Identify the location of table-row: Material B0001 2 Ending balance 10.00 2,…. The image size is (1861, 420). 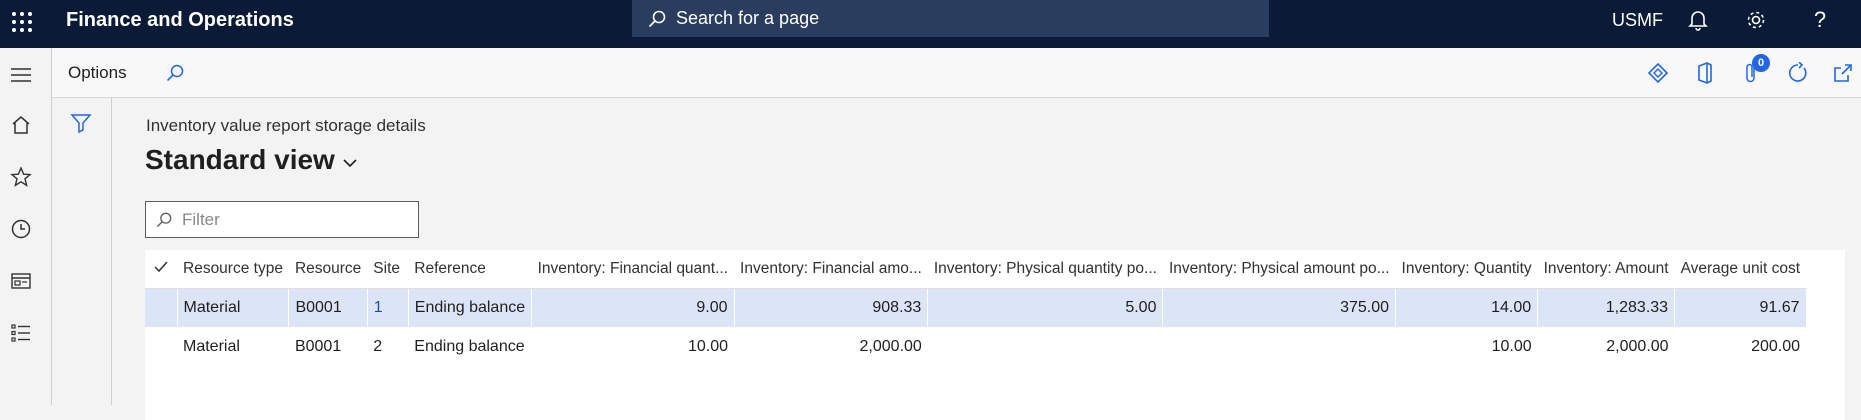
(975, 346).